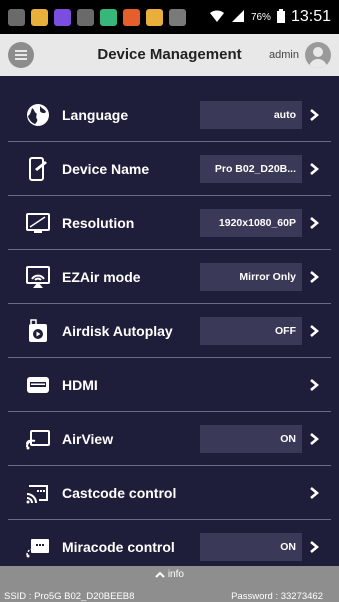  Describe the element at coordinates (169, 439) in the screenshot. I see `setting-row-airview: AirView ON` at that location.